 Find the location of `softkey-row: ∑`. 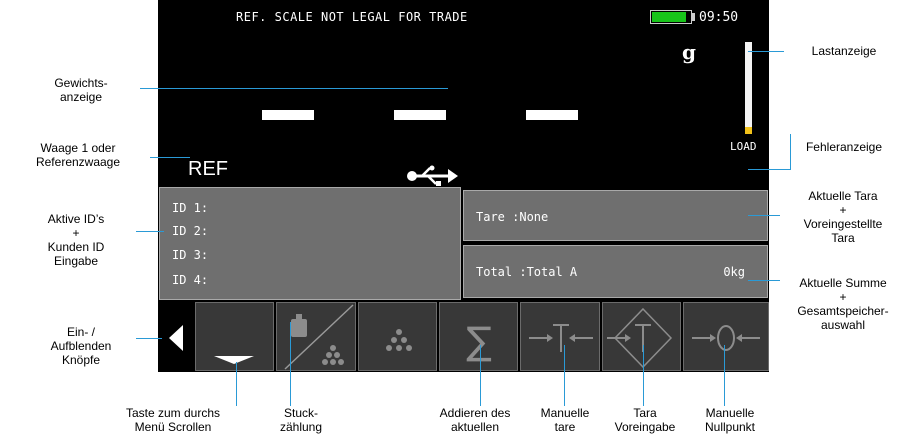

softkey-row: ∑ is located at coordinates (463, 336).